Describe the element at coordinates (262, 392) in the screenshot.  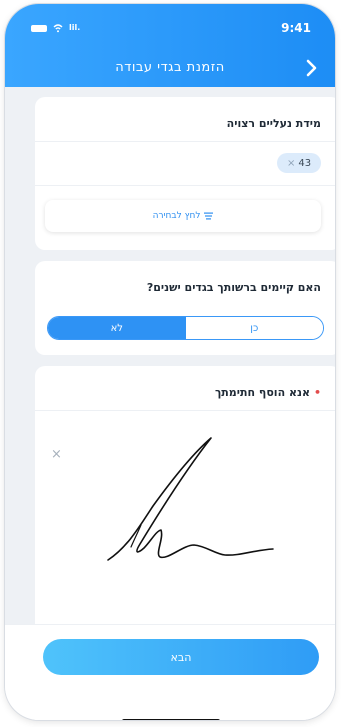
I see `signature-title-text: אנא הוסף חתימתך` at that location.